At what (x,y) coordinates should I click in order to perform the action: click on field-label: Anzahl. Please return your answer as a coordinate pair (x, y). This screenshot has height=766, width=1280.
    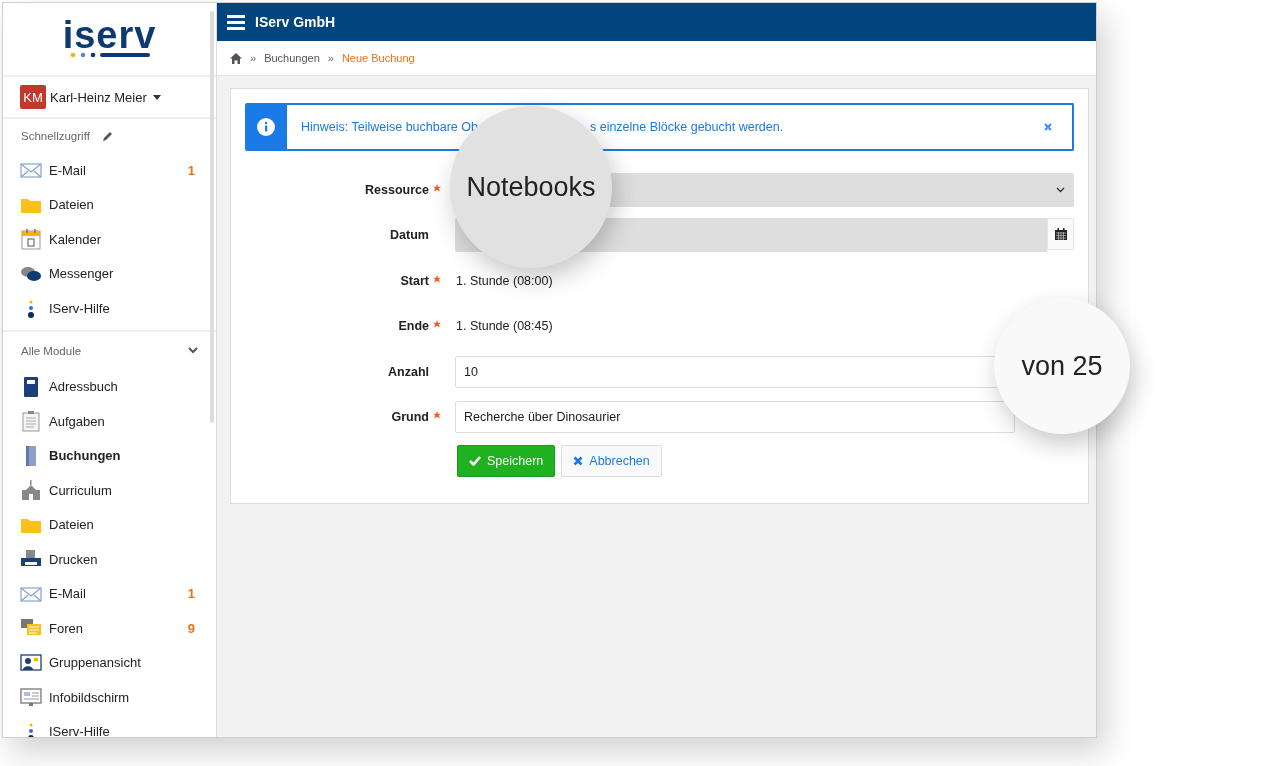
    Looking at the image, I should click on (408, 371).